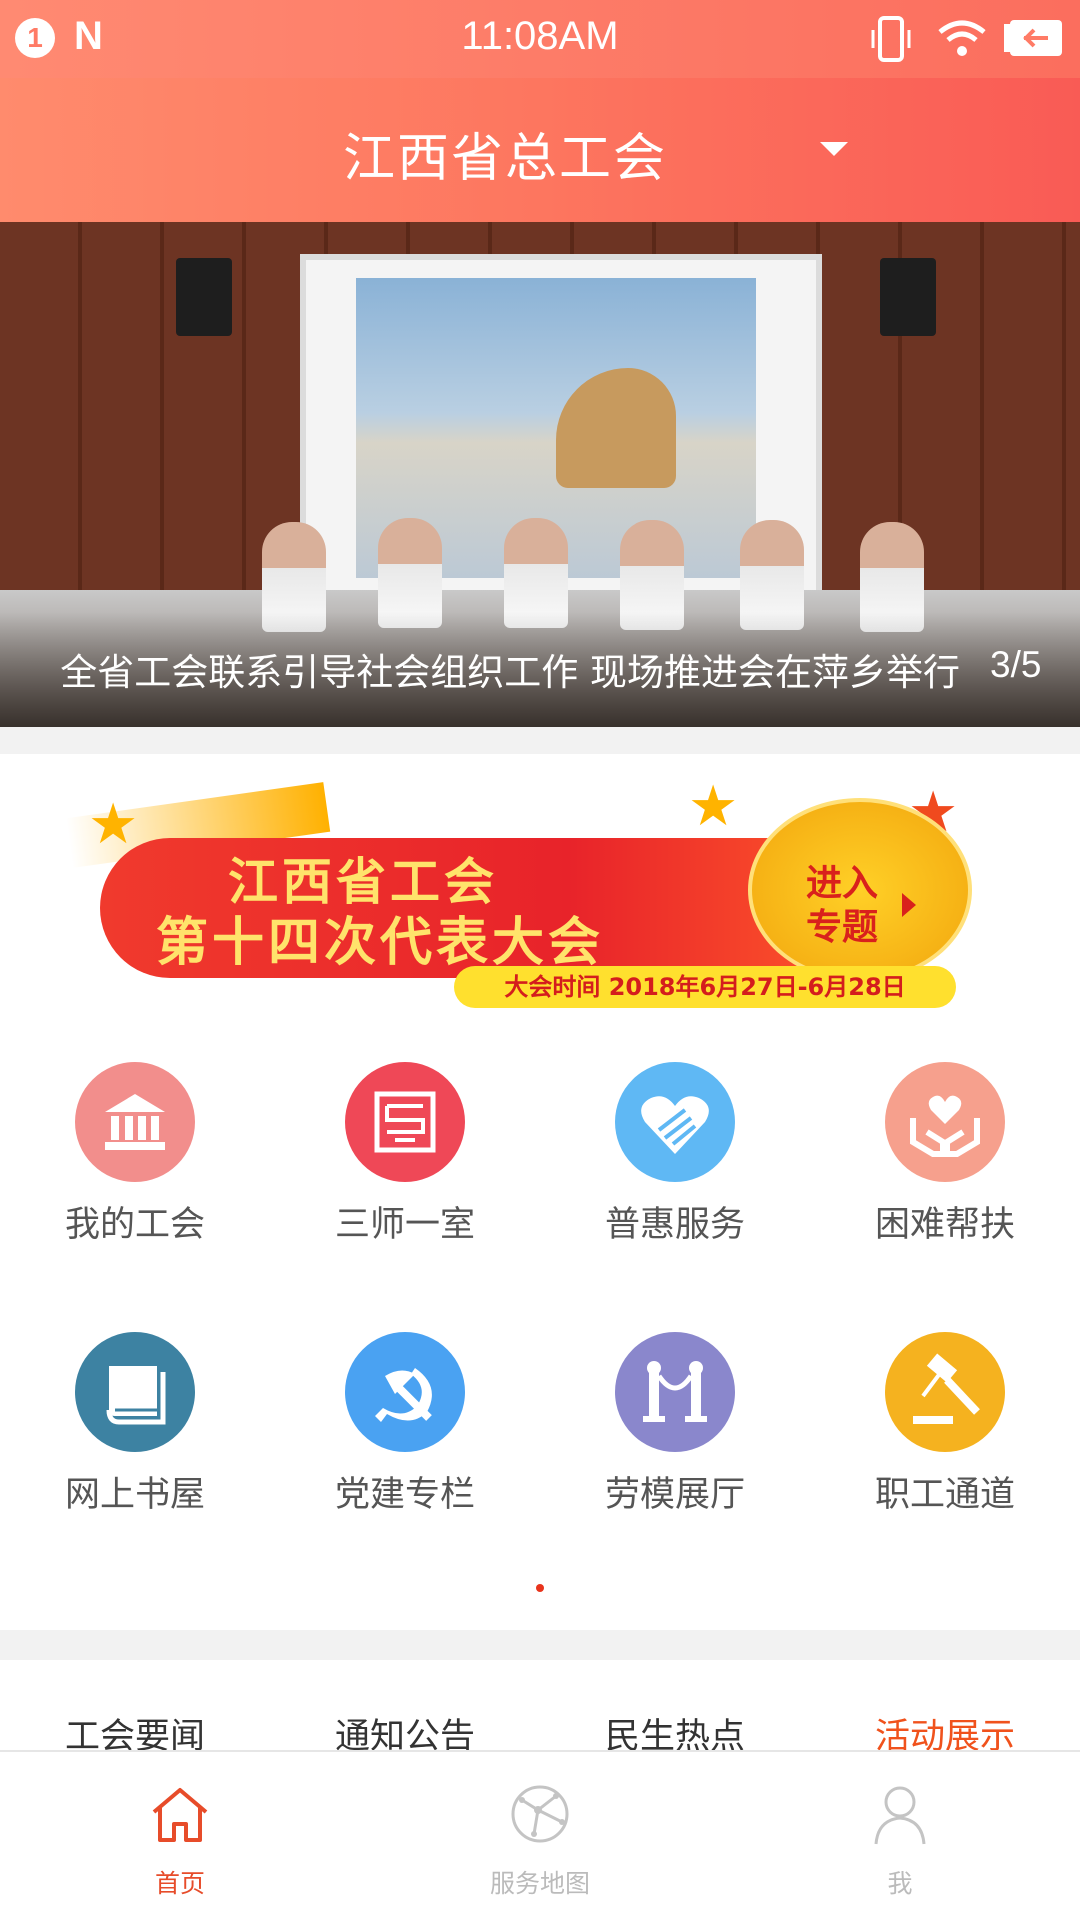 This screenshot has height=1922, width=1080. Describe the element at coordinates (900, 1815) in the screenshot. I see `person-icon` at that location.